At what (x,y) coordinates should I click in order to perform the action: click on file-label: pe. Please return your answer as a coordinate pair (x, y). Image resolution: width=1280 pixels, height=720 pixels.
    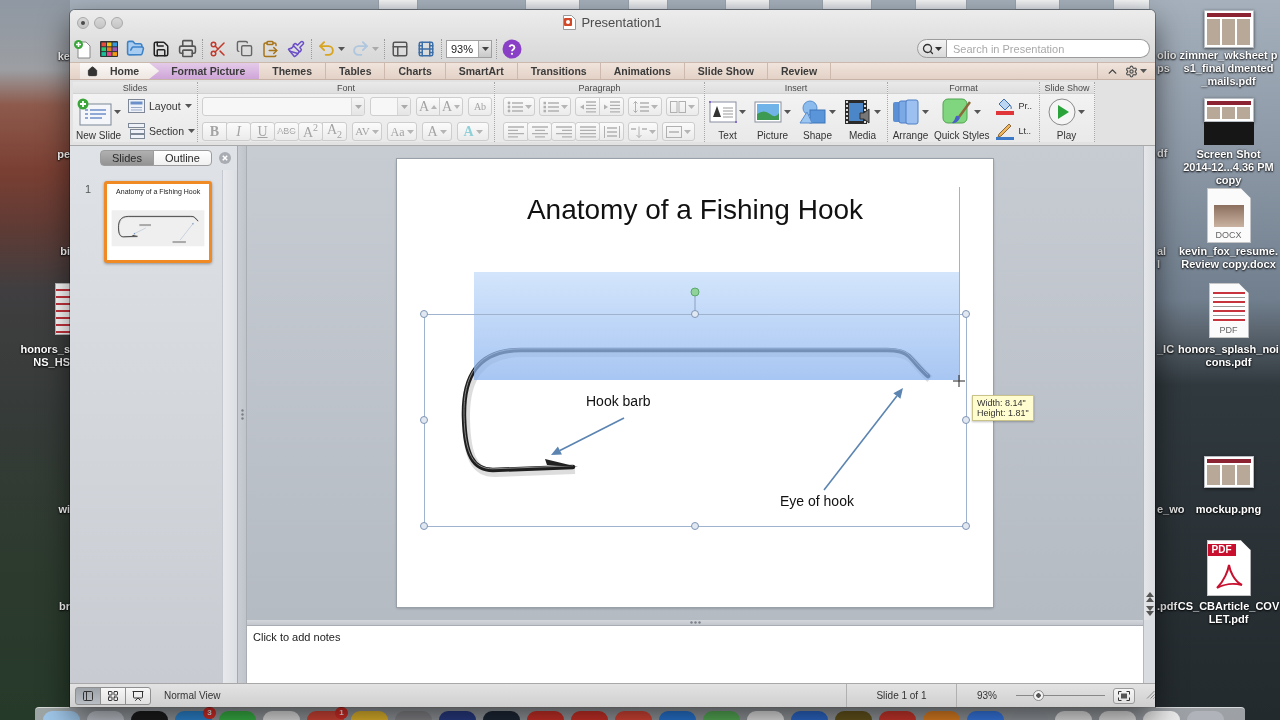
    Looking at the image, I should click on (63, 154).